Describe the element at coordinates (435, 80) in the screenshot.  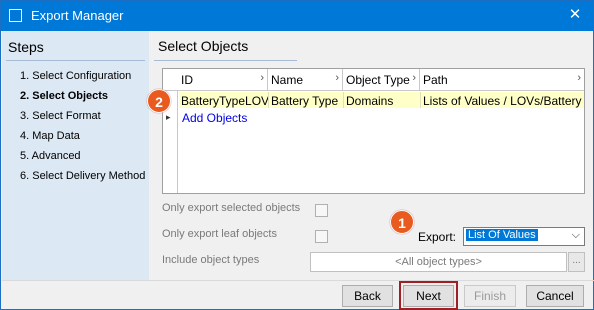
I see `column-label: Path` at that location.